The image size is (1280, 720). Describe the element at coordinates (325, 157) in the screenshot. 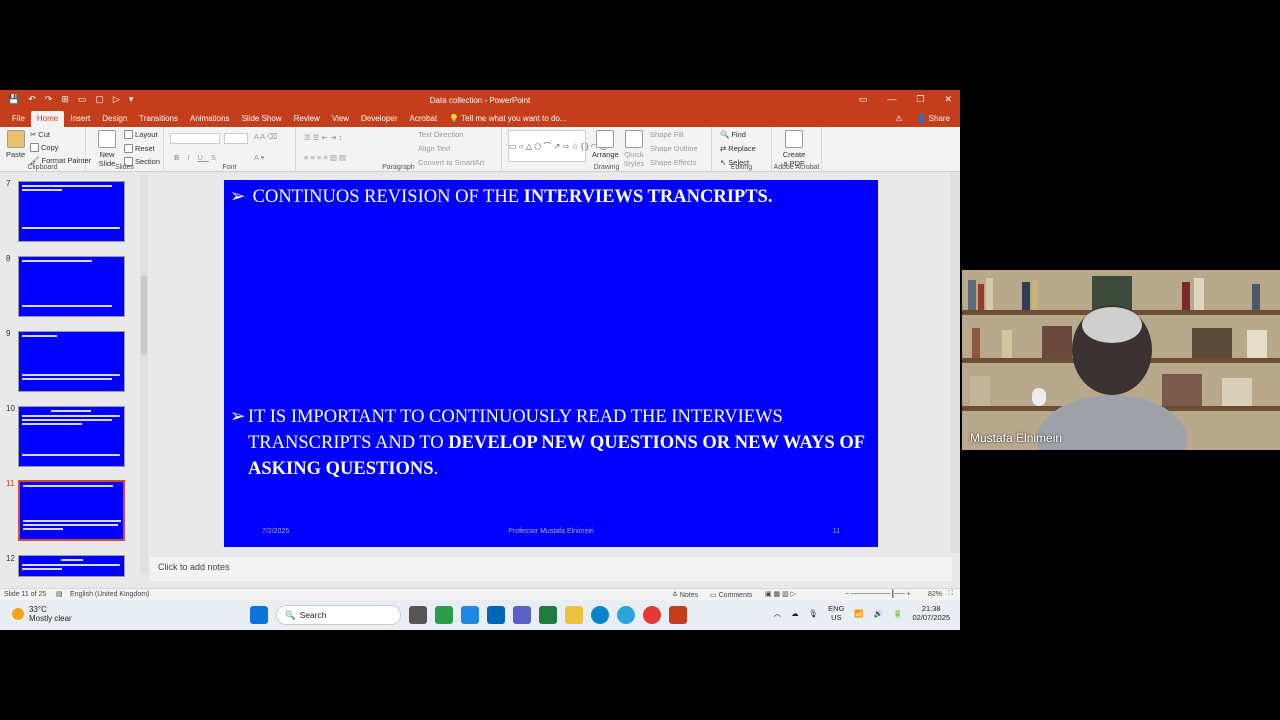

I see `align-buttons: ≡ ≡ ≡ ≡ ▥ ▤` at that location.